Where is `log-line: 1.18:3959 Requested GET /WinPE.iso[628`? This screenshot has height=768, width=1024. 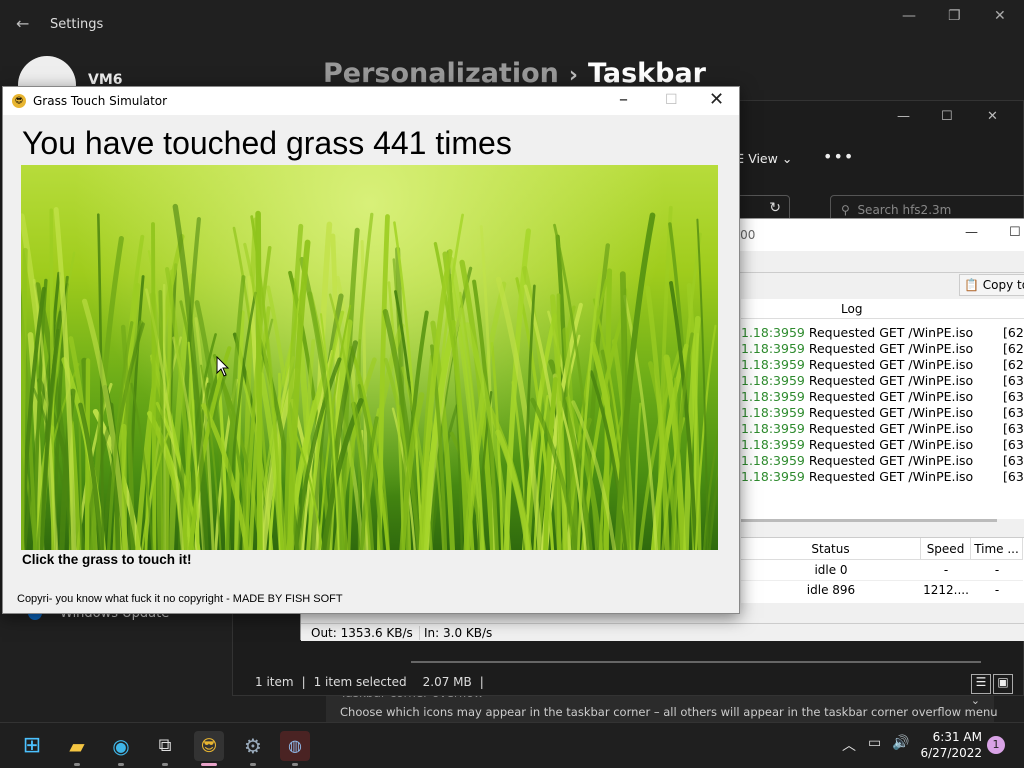
log-line: 1.18:3959 Requested GET /WinPE.iso[628 is located at coordinates (882, 332).